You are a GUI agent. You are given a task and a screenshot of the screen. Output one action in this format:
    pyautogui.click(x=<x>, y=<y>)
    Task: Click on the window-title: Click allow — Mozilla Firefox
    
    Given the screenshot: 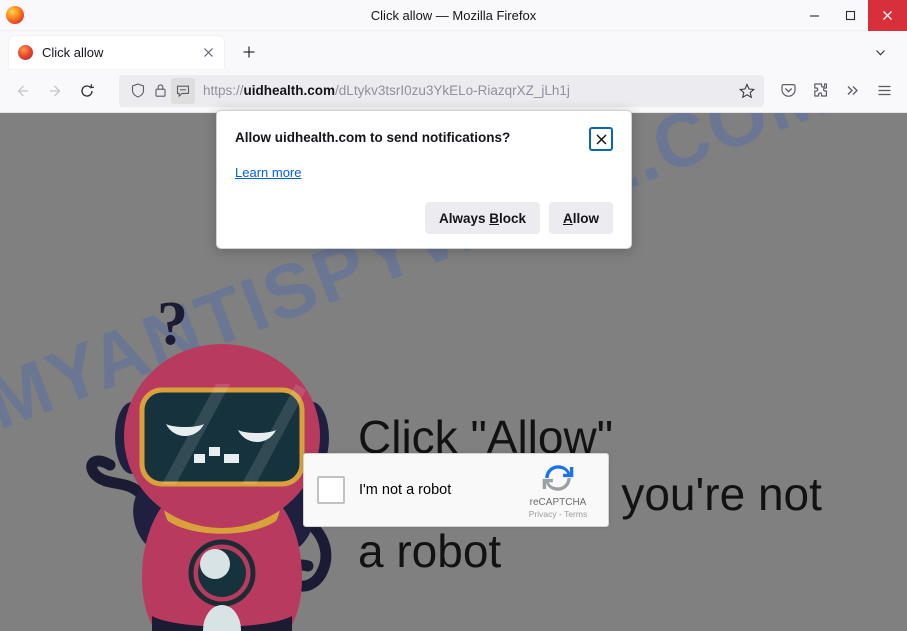 What is the action you would take?
    pyautogui.click(x=453, y=15)
    